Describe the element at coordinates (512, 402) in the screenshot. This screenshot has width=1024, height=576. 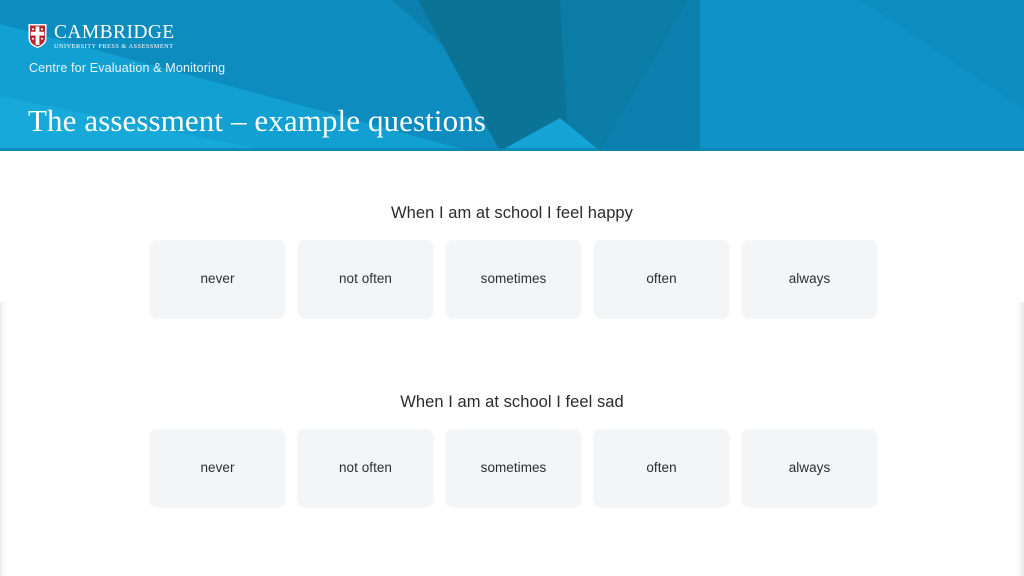
I see `question-prompt: When I am at school I feel sad` at that location.